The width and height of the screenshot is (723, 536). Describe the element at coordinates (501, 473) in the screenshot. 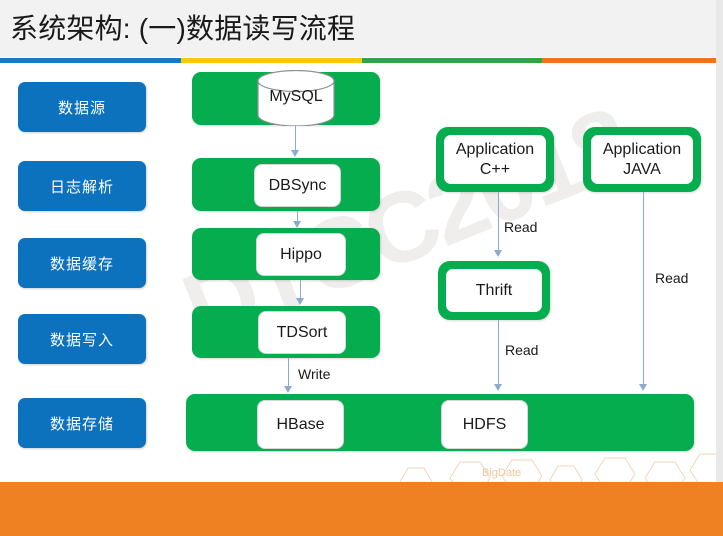

I see `hex-pattern-label: BigDate` at that location.